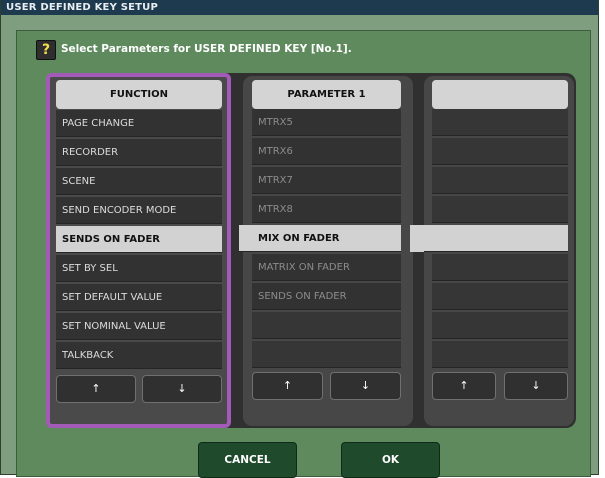  I want to click on question-icon: ?, so click(46, 50).